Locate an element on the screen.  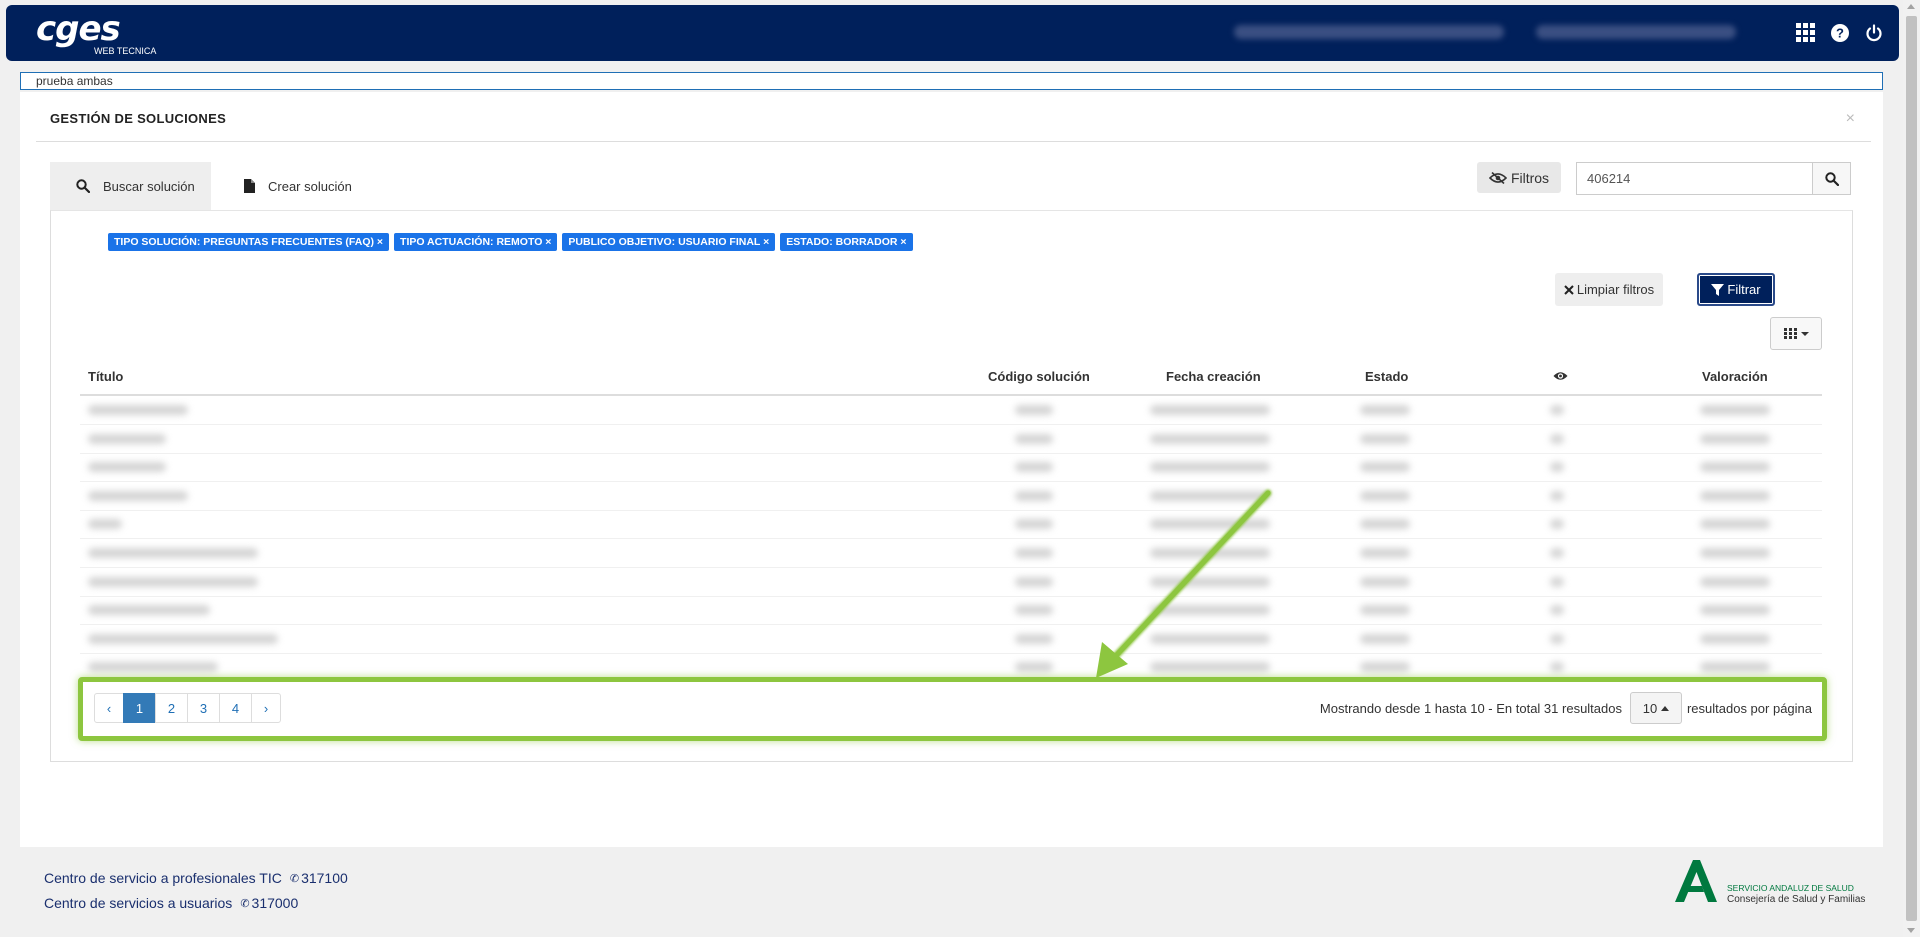
chevron-down-icon is located at coordinates (1804, 333).